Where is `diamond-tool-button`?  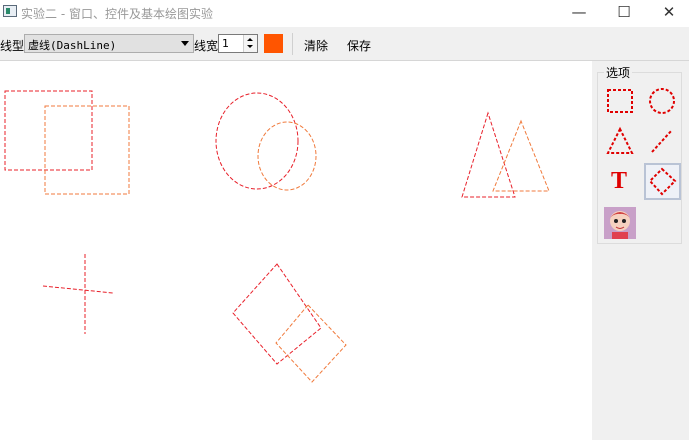
diamond-tool-button is located at coordinates (662, 181).